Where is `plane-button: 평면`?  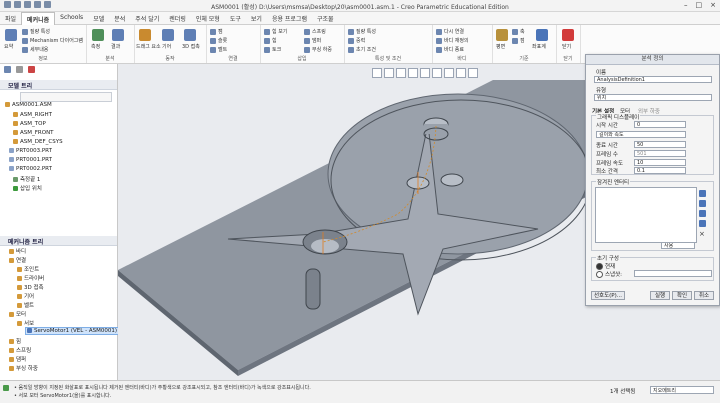 plane-button: 평면 is located at coordinates (500, 46).